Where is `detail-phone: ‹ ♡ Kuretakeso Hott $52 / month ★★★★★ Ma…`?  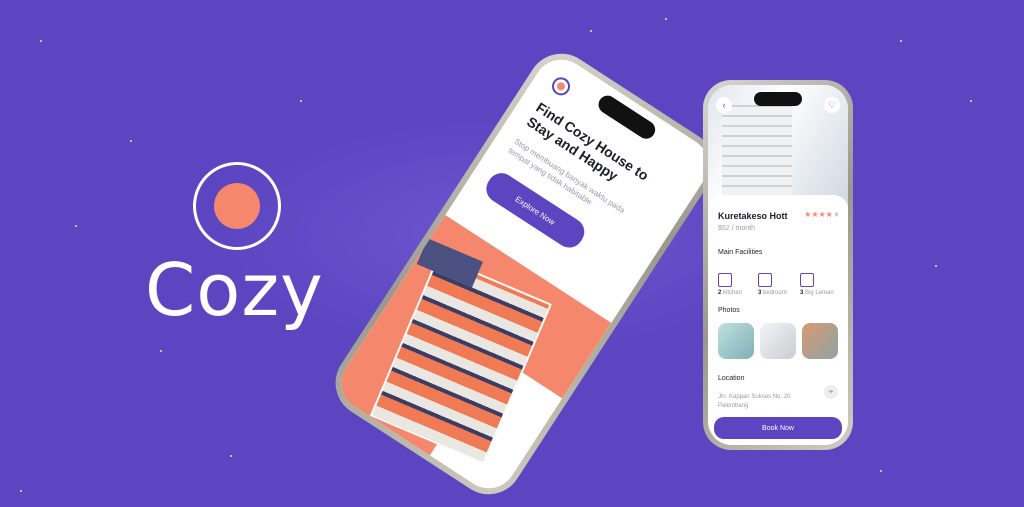 detail-phone: ‹ ♡ Kuretakeso Hott $52 / month ★★★★★ Ma… is located at coordinates (778, 265).